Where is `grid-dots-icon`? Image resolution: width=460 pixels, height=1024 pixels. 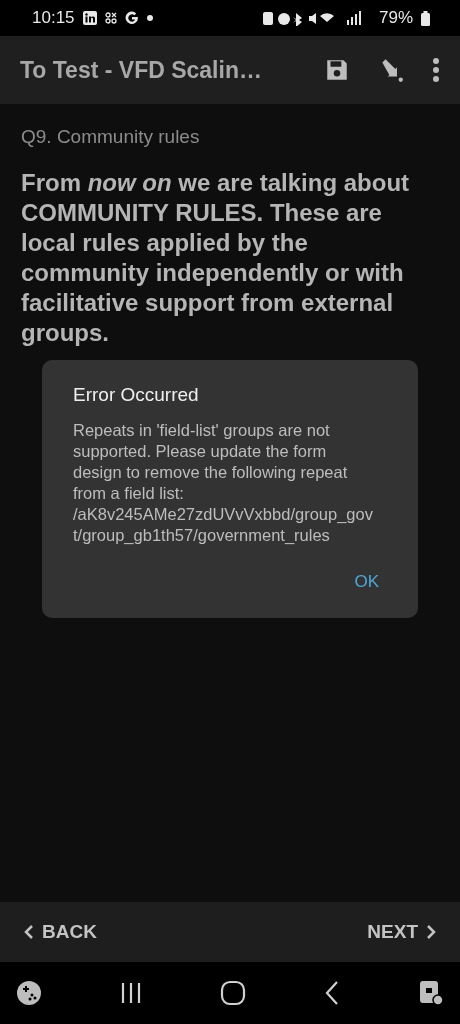 grid-dots-icon is located at coordinates (110, 18).